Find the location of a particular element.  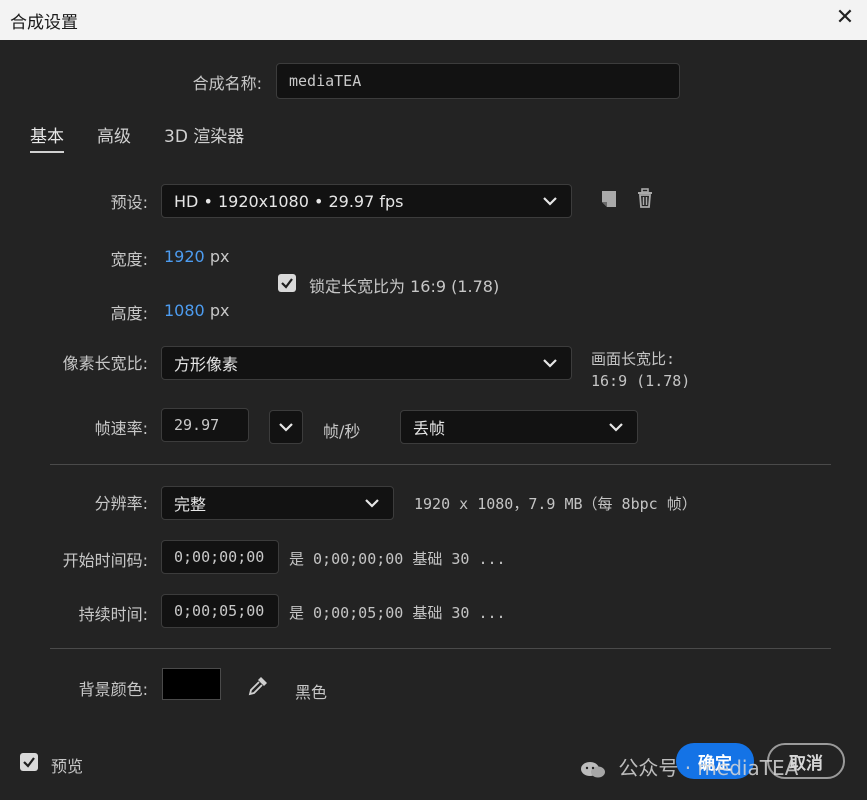

watermark: 公众号 · mediaTEA is located at coordinates (689, 766).